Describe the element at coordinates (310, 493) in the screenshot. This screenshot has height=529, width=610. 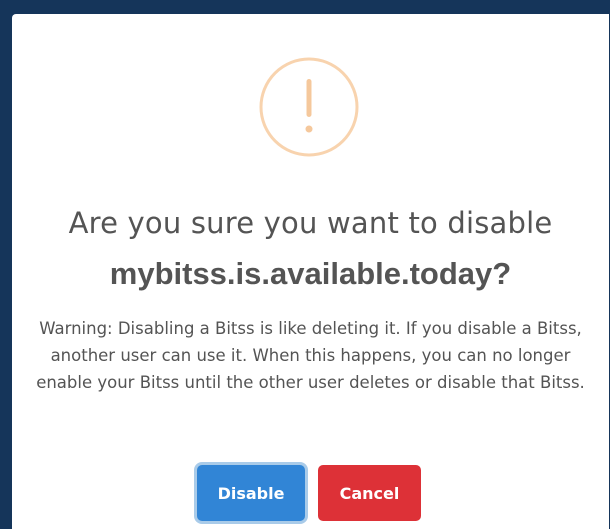
I see `dialog-actions: Disable Cancel` at that location.